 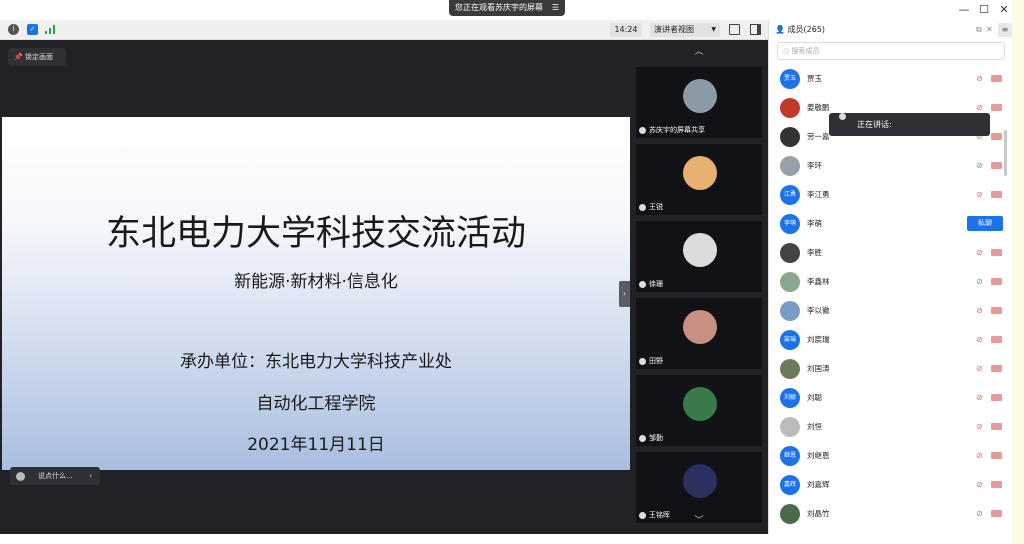 What do you see at coordinates (891, 194) in the screenshot?
I see `member-row: 江勇 李江勇 ⊘` at bounding box center [891, 194].